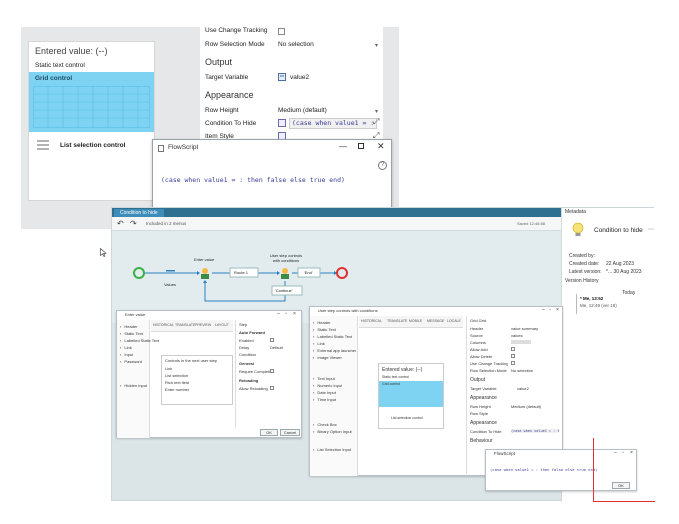 This screenshot has height=524, width=679. Describe the element at coordinates (272, 388) in the screenshot. I see `allow-reloading-checkbox` at that location.